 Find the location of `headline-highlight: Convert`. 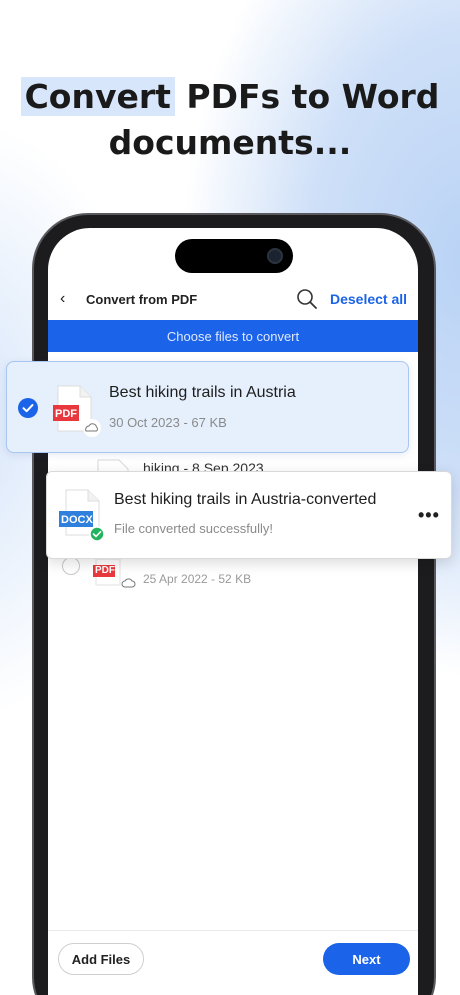

headline-highlight: Convert is located at coordinates (97, 96).